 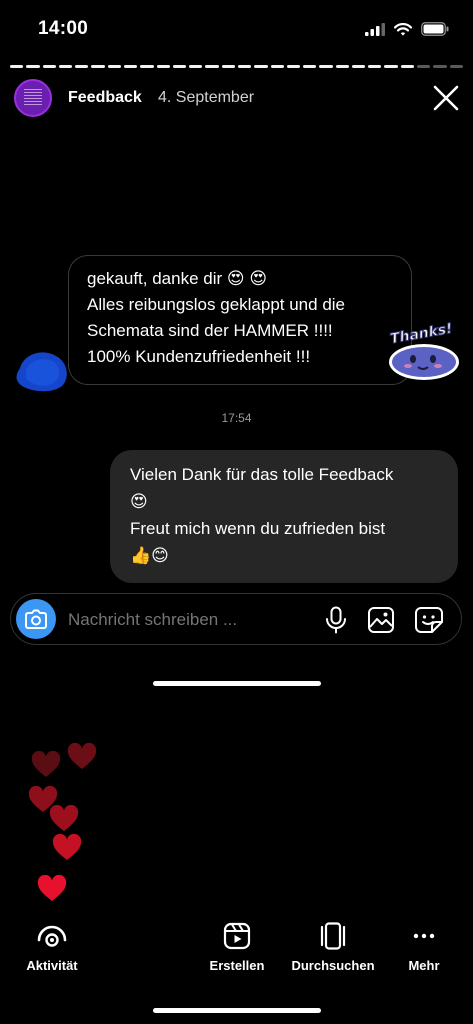 I want to click on message-input, so click(x=173, y=620).